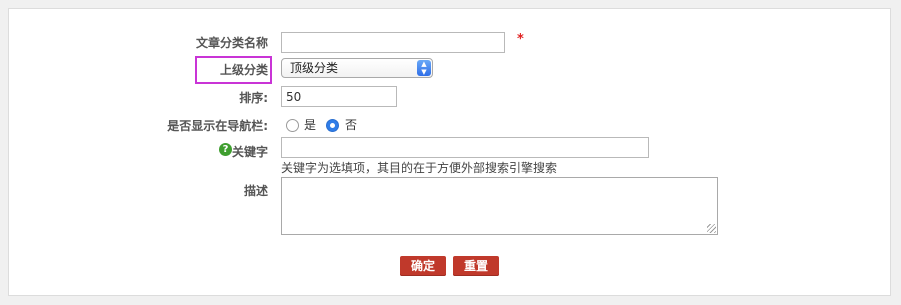 This screenshot has width=901, height=305. Describe the element at coordinates (332, 125) in the screenshot. I see `nav-no-radio` at that location.